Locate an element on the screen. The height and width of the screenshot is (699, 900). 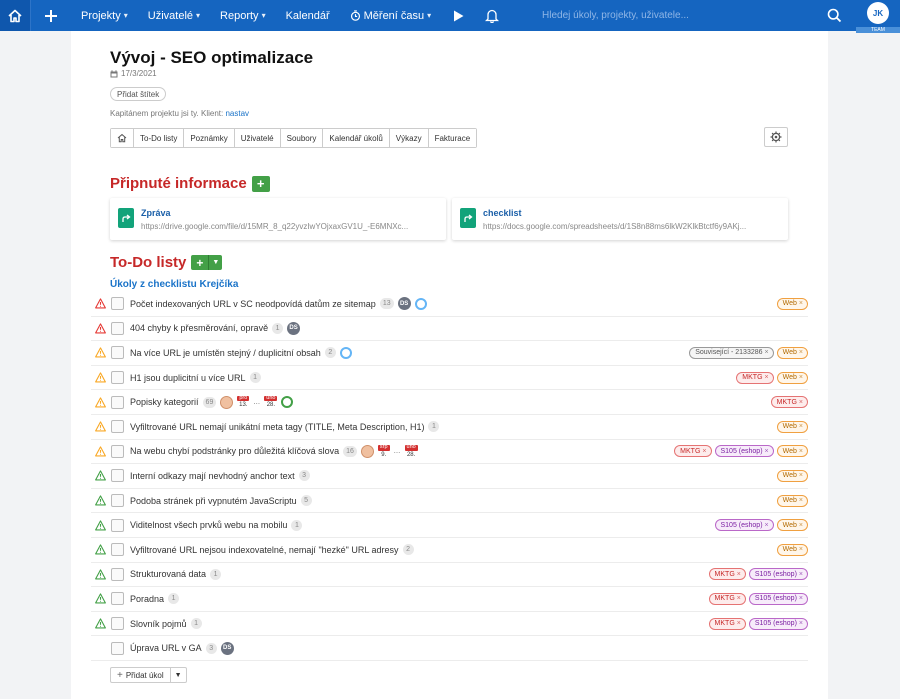
client-link: nastav is located at coordinates (237, 113).